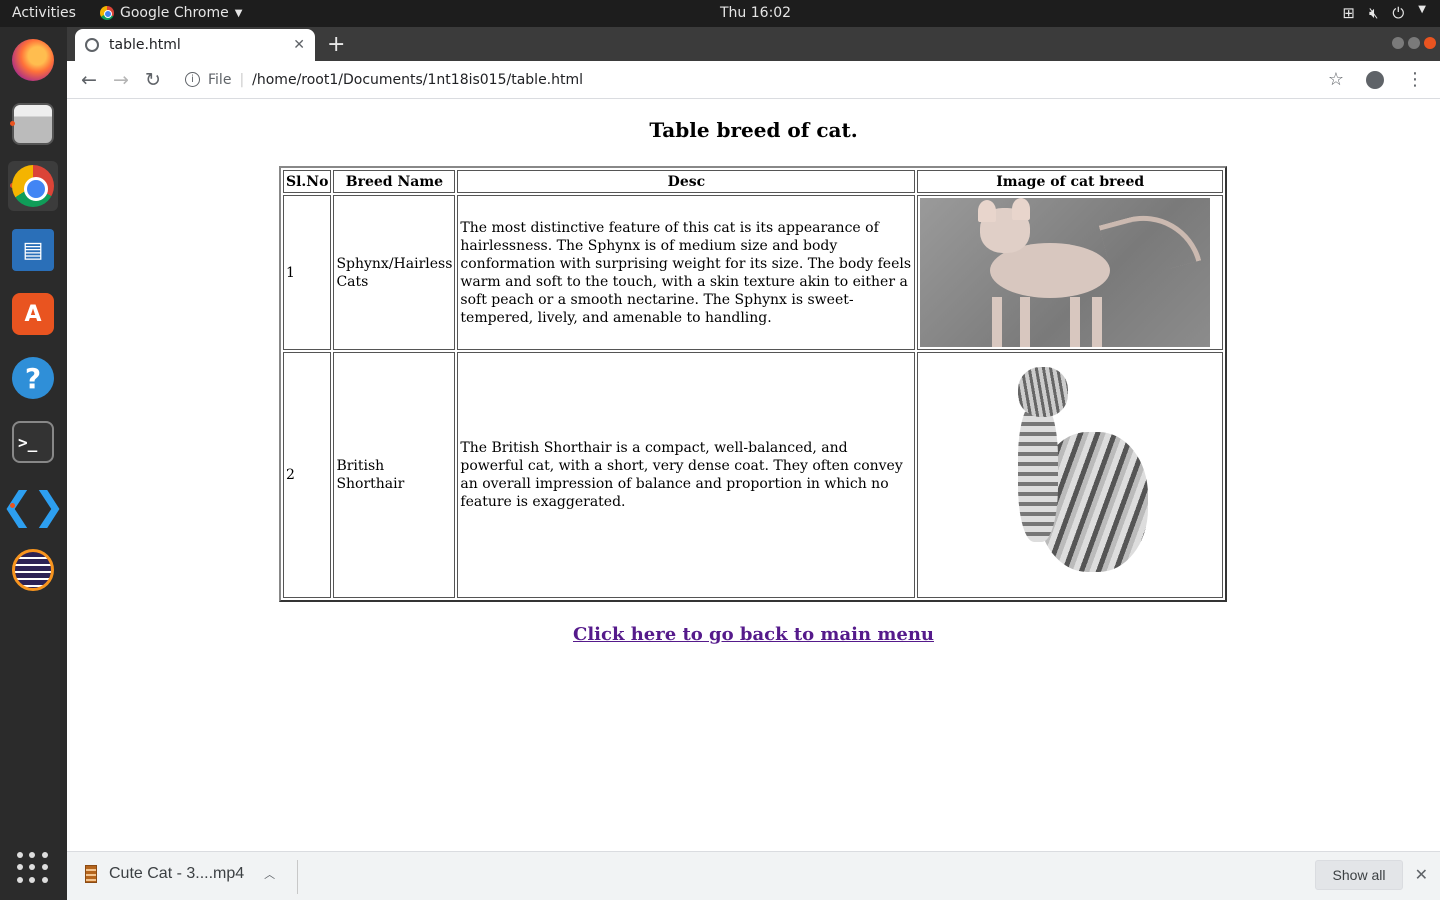 The width and height of the screenshot is (1440, 900). I want to click on row-number: 1, so click(307, 272).